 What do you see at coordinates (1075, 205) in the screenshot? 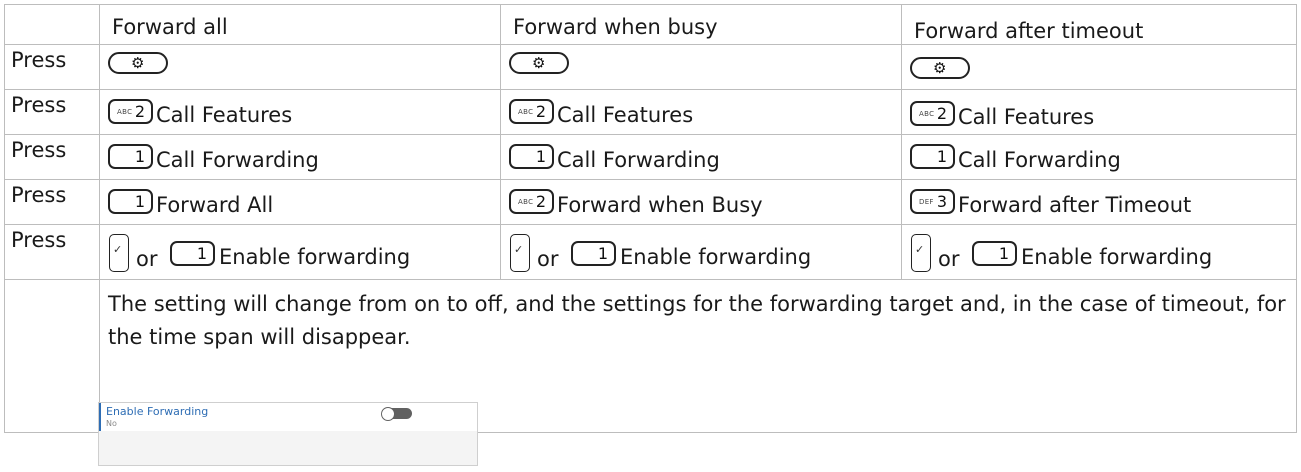
I see `forward-timeout-text: Forward after Timeout` at bounding box center [1075, 205].